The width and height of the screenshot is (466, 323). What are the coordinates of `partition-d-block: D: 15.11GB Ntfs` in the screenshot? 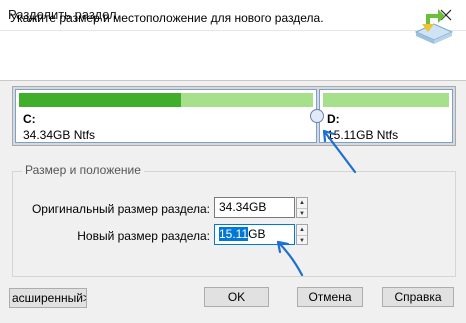 It's located at (386, 116).